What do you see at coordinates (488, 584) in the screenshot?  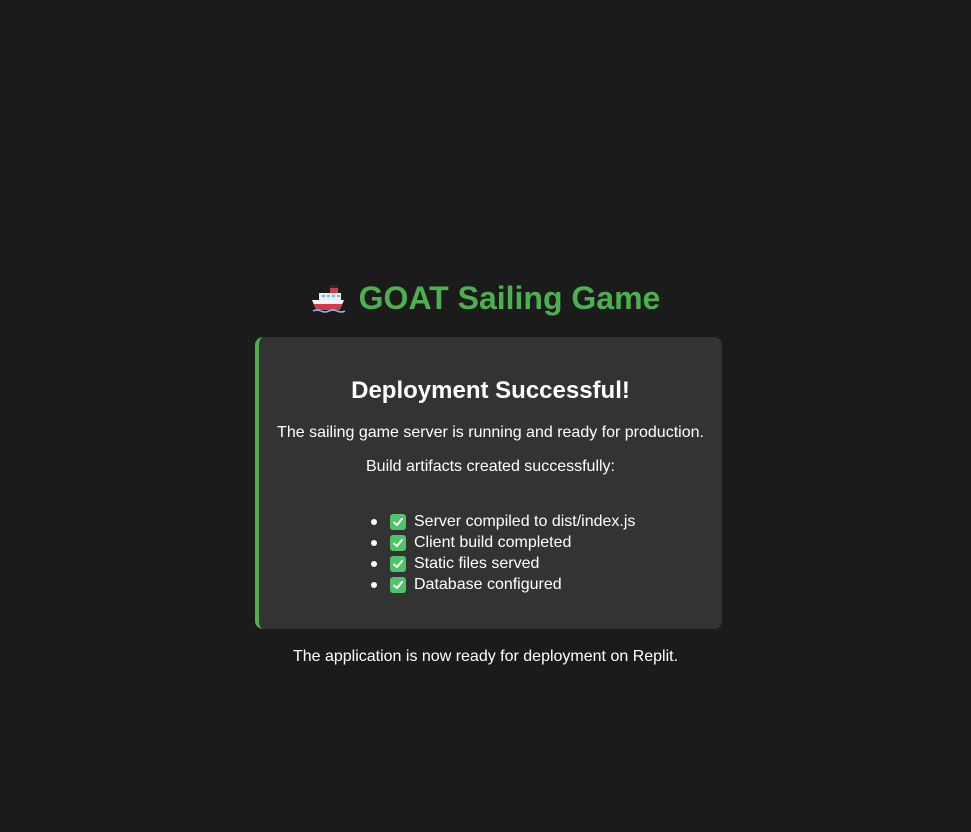 I see `artifact-label: Database configured` at bounding box center [488, 584].